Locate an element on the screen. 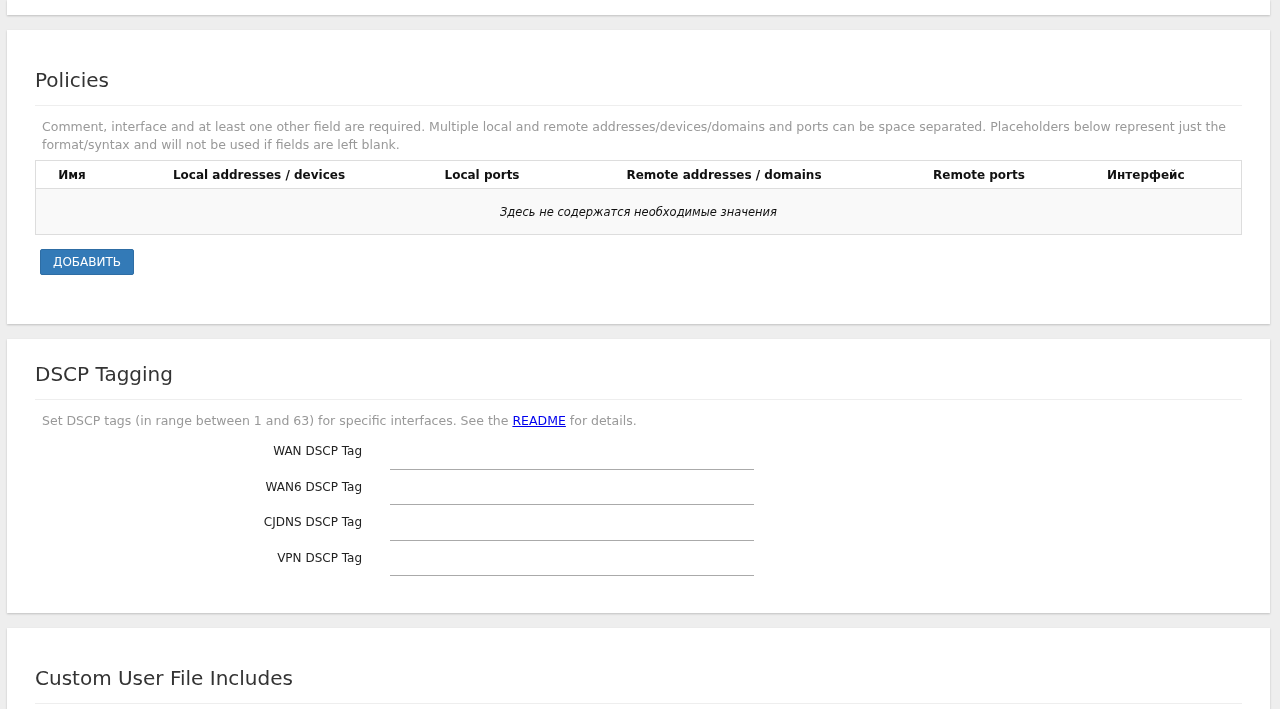 The image size is (1280, 709). column-header: Интерфейс is located at coordinates (1146, 174).